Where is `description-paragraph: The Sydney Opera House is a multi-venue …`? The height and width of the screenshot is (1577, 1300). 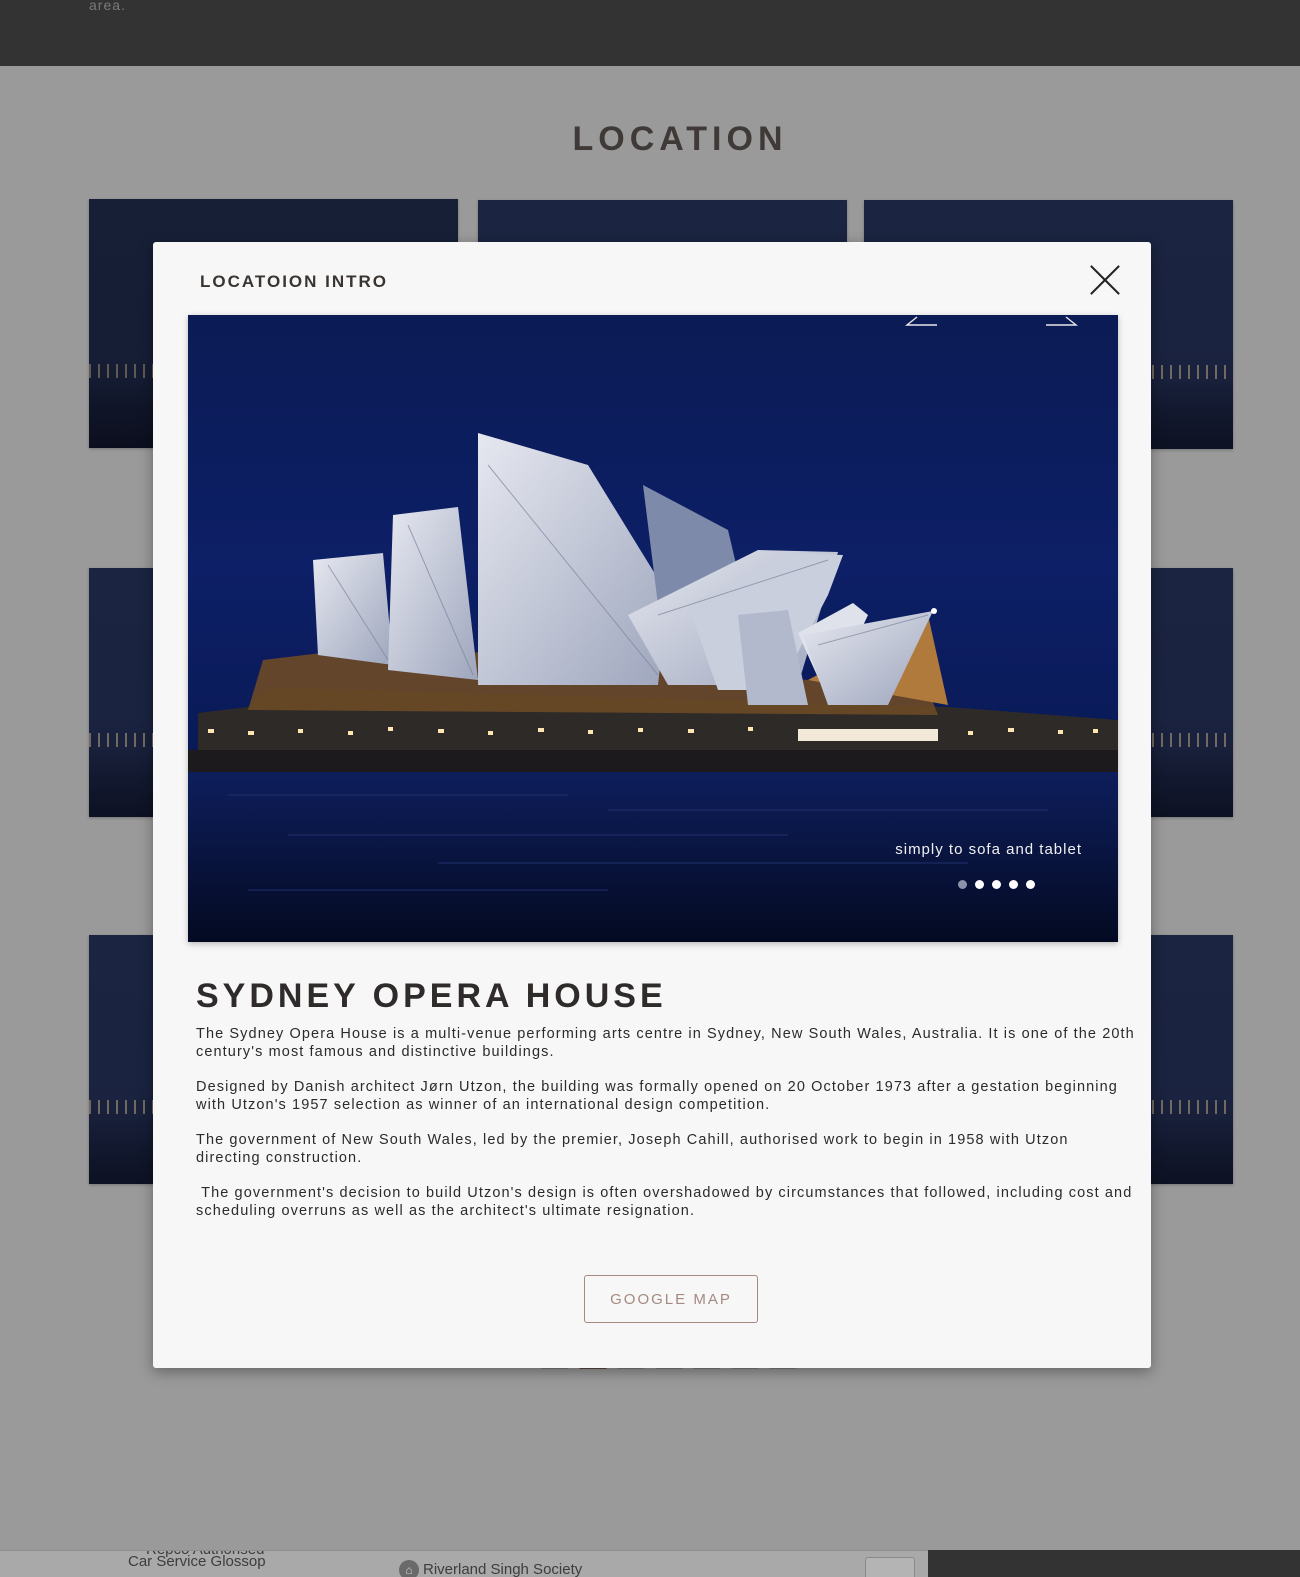
description-paragraph: The Sydney Opera House is a multi-venue … is located at coordinates (665, 1043).